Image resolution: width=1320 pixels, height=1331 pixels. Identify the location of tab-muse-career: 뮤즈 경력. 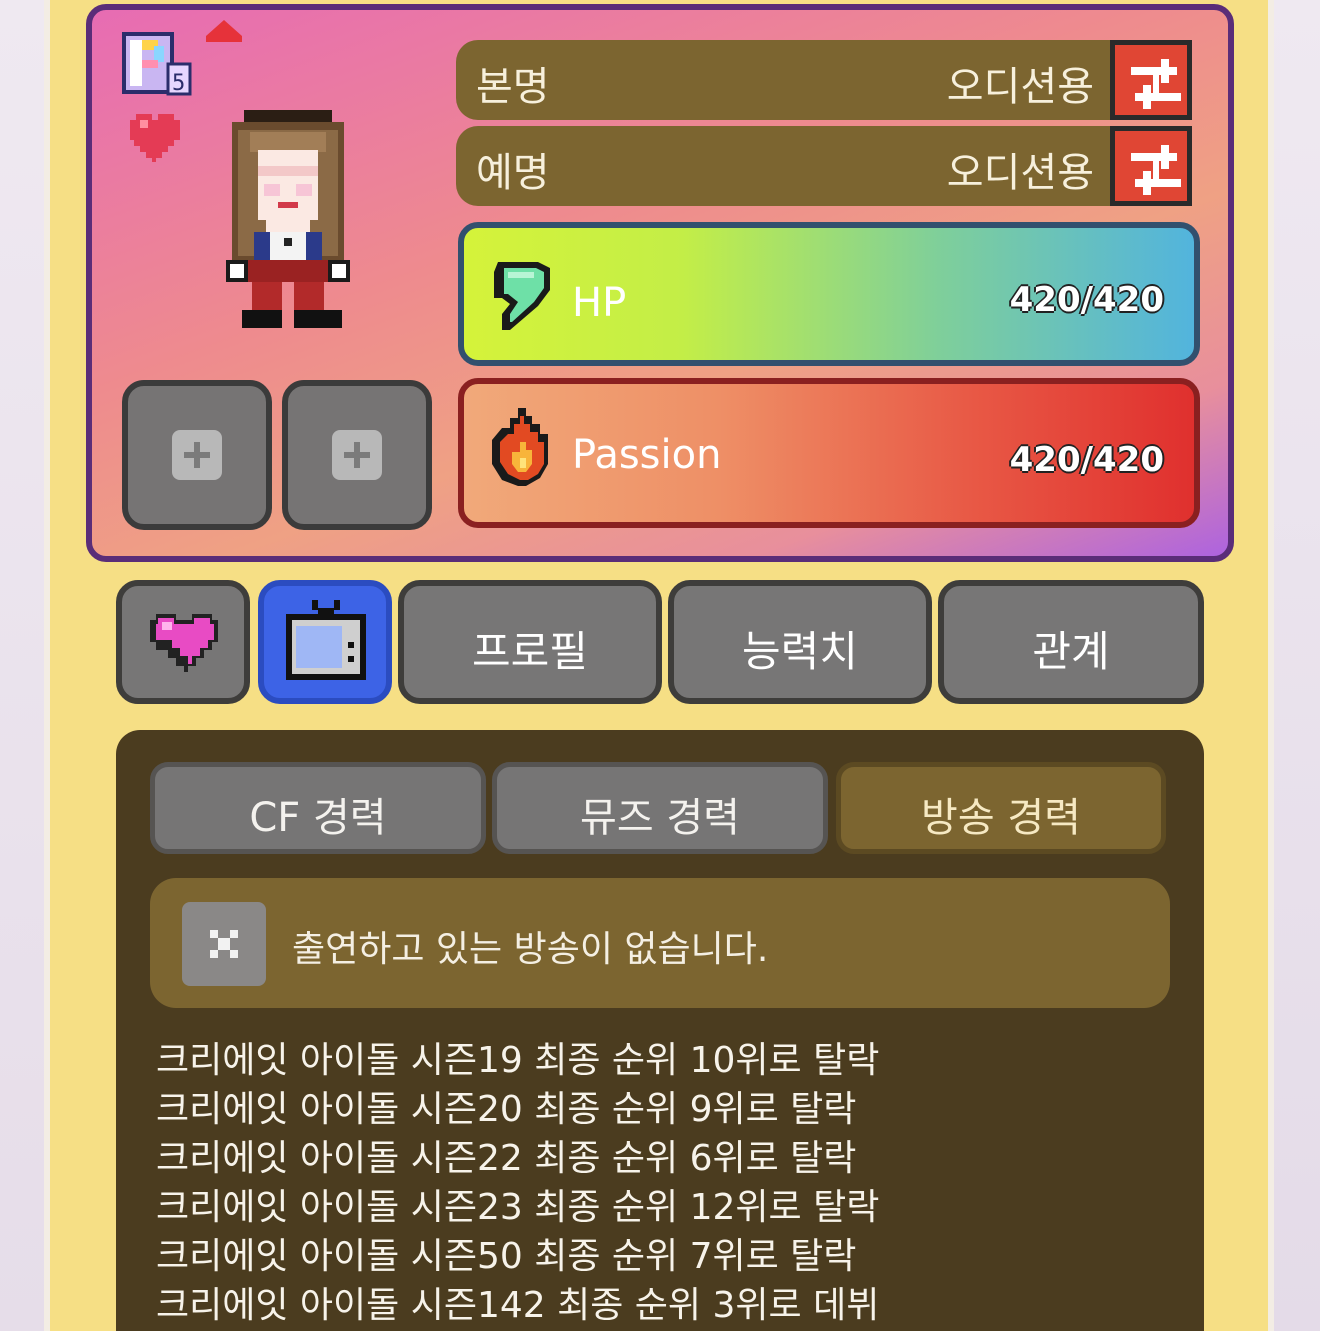
(660, 808).